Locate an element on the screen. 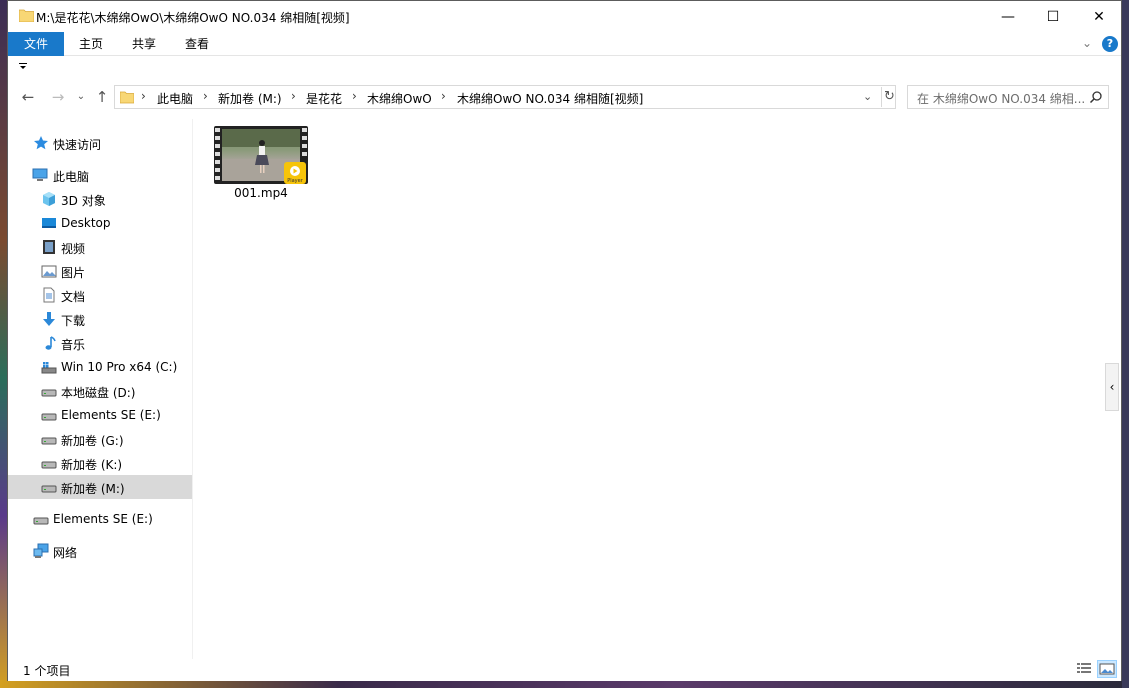  sidebar-item-drive-e: Elements SE (E:) is located at coordinates (100, 415).